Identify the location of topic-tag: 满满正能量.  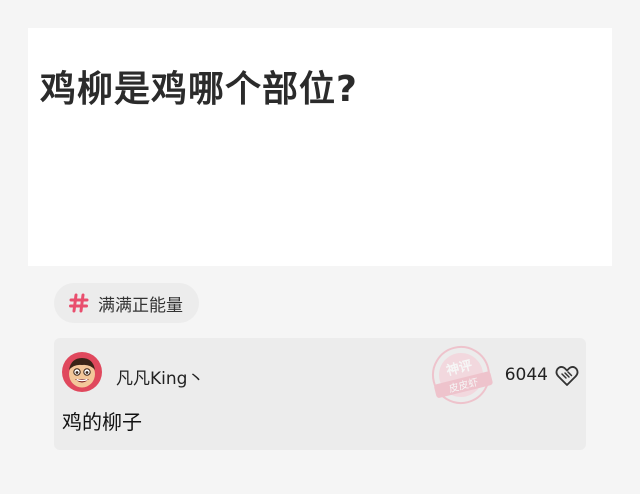
(126, 303).